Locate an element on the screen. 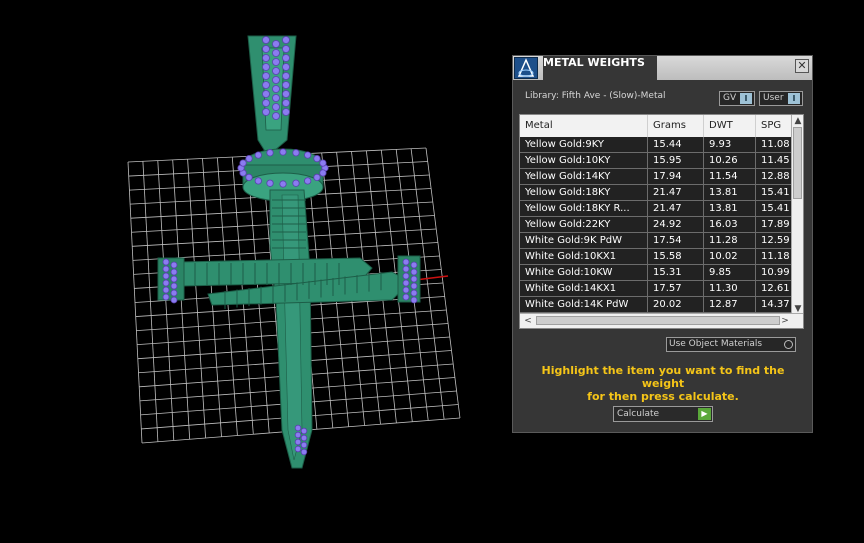 The height and width of the screenshot is (543, 864). panel-titlebar: METAL WEIGHTS ✕ is located at coordinates (662, 68).